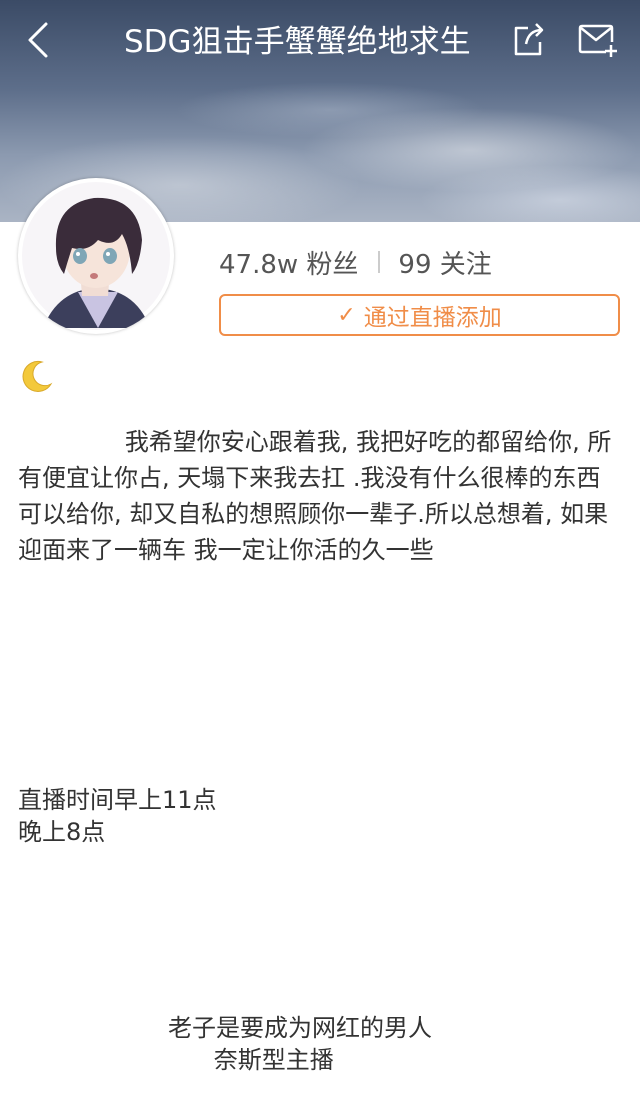 The image size is (640, 1099). I want to click on share-button, so click(528, 40).